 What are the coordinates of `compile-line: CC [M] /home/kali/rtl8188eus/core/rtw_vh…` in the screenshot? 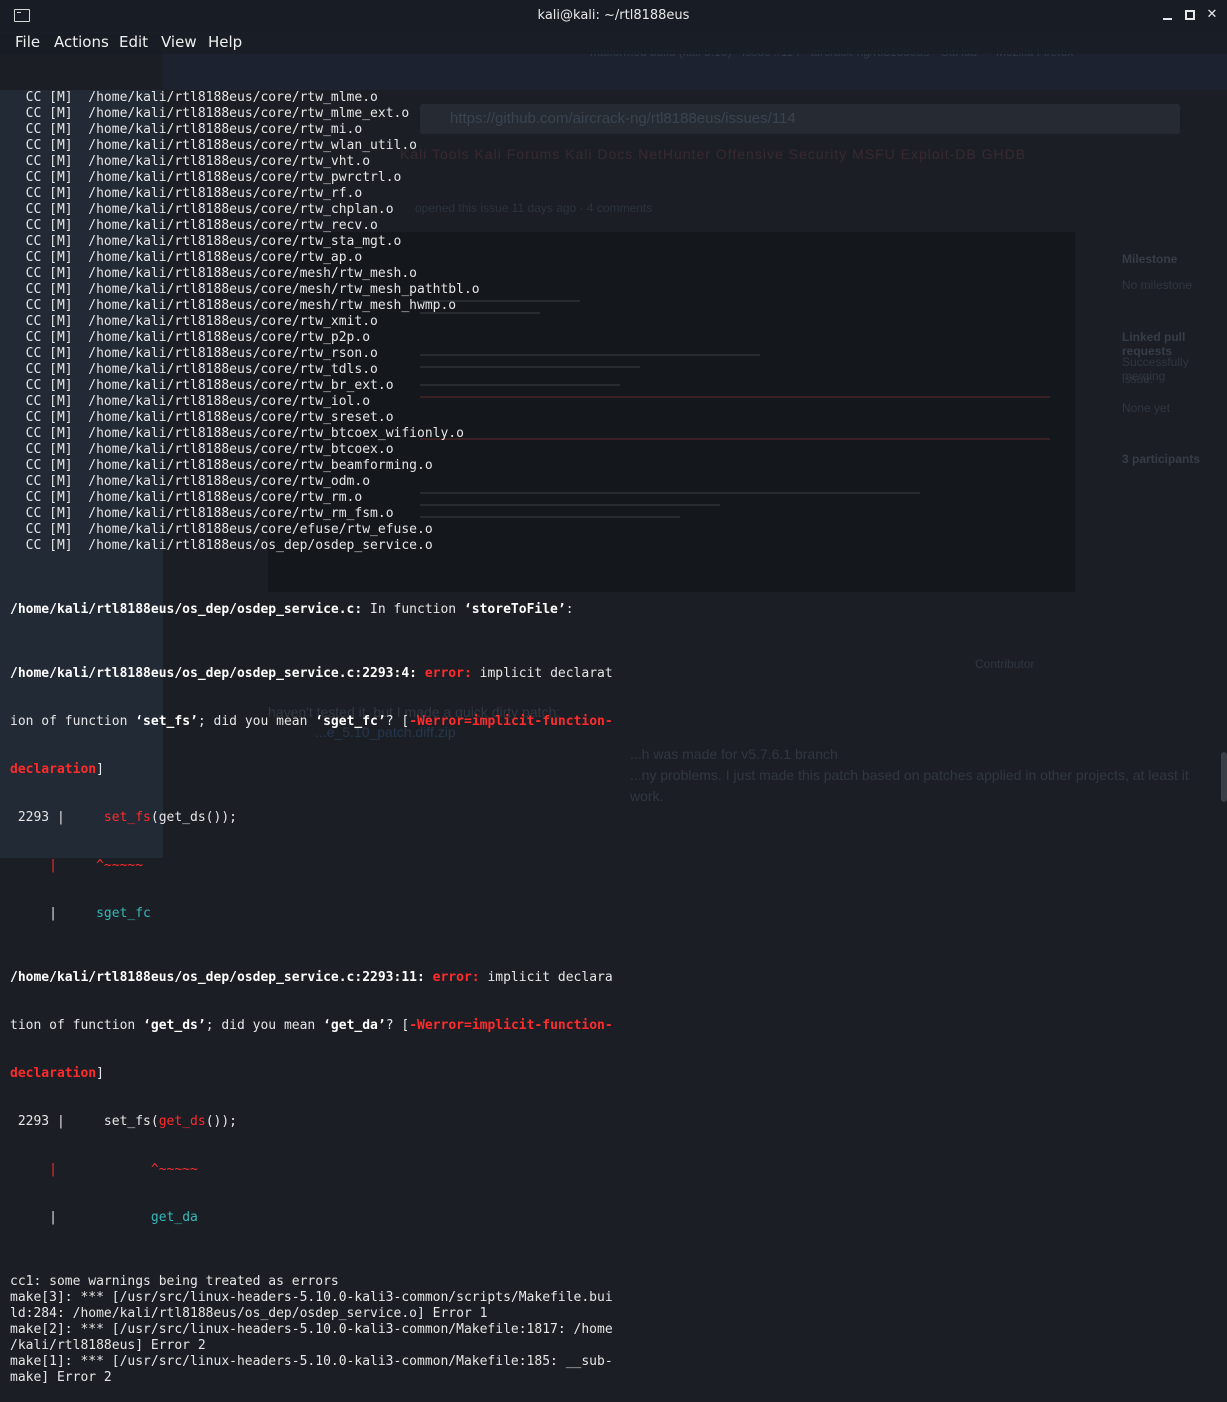 It's located at (610, 162).